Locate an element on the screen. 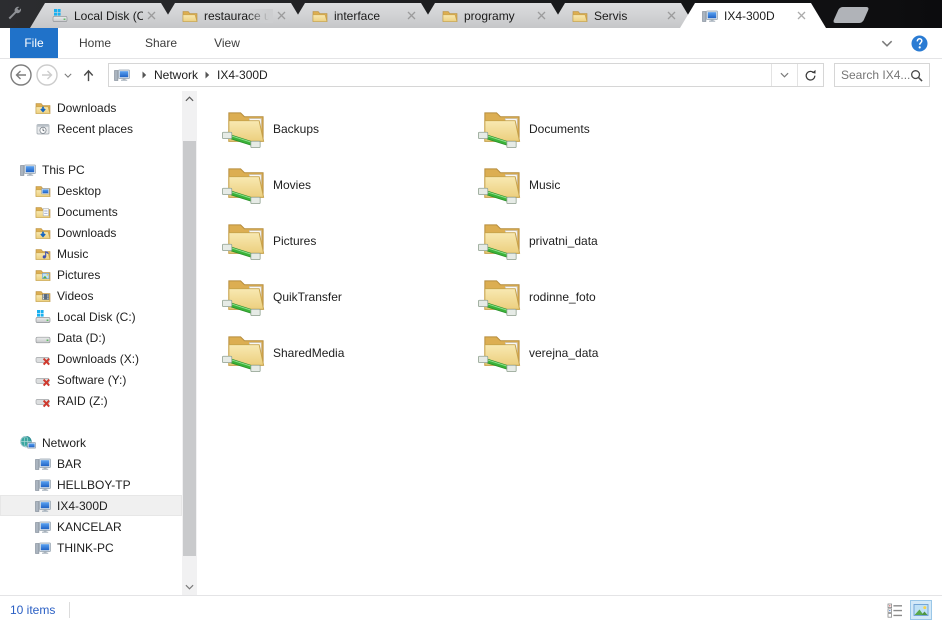 The image size is (942, 625). recent-places-icon is located at coordinates (43, 129).